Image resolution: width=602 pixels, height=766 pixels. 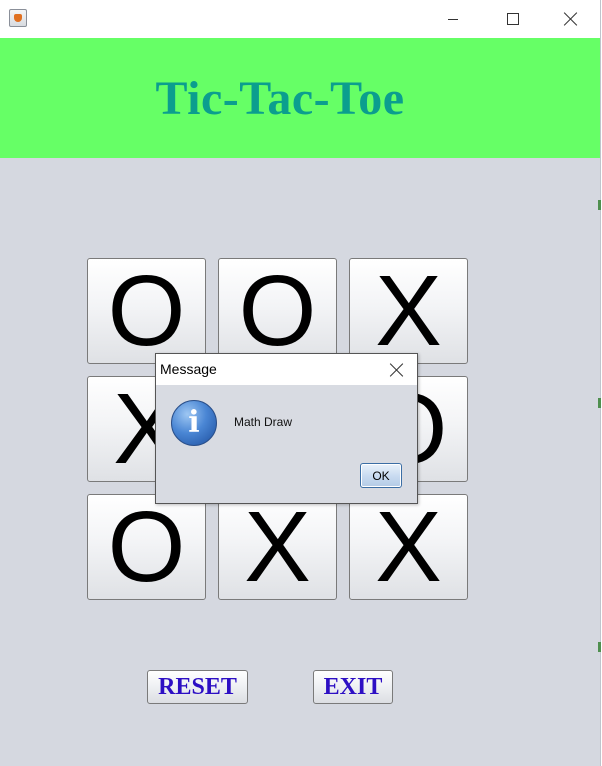 What do you see at coordinates (188, 369) in the screenshot?
I see `dialog-title: Message` at bounding box center [188, 369].